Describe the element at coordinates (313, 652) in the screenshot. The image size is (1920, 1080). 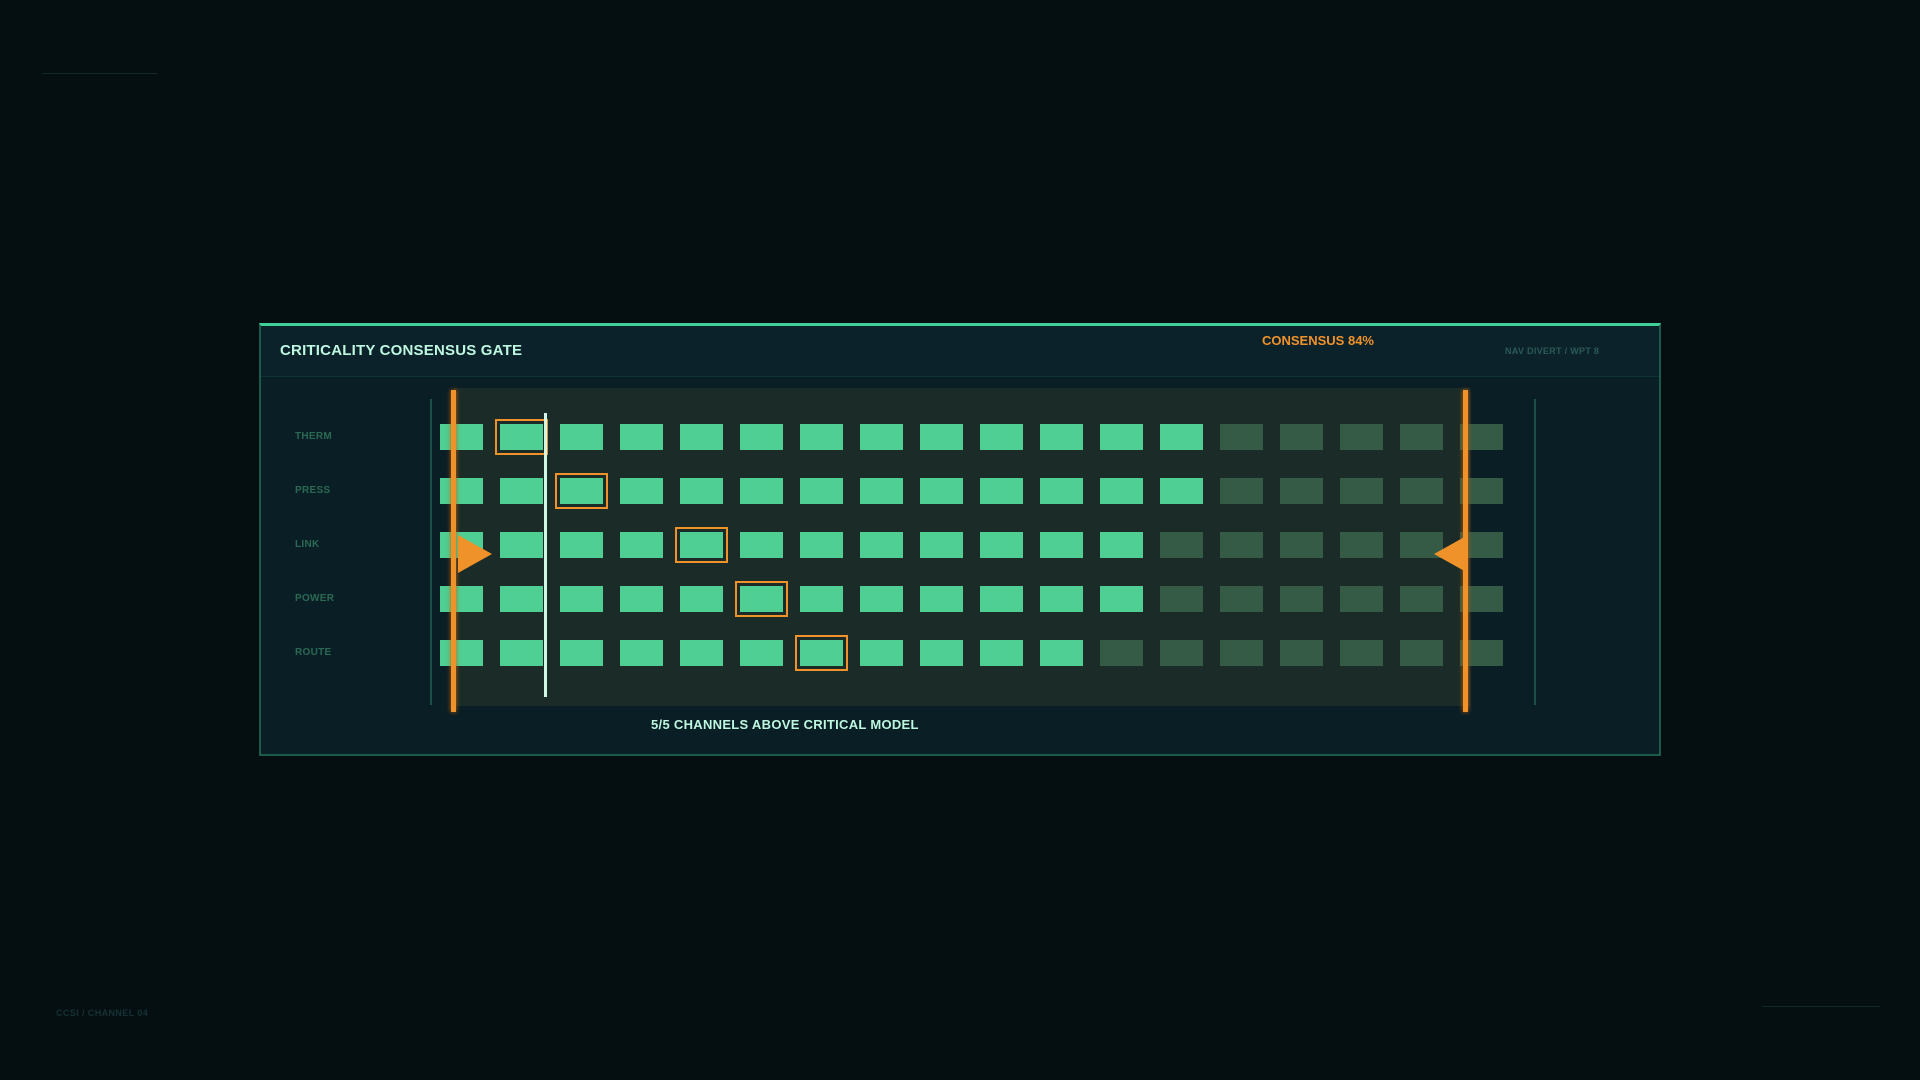
I see `channel-label: ROUTE` at that location.